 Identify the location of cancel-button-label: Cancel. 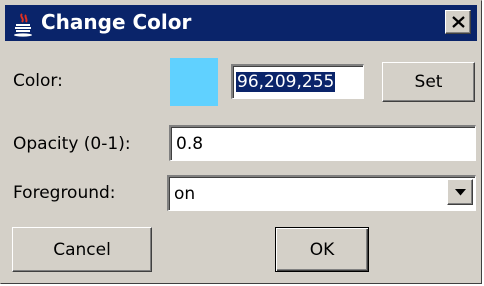
(82, 249).